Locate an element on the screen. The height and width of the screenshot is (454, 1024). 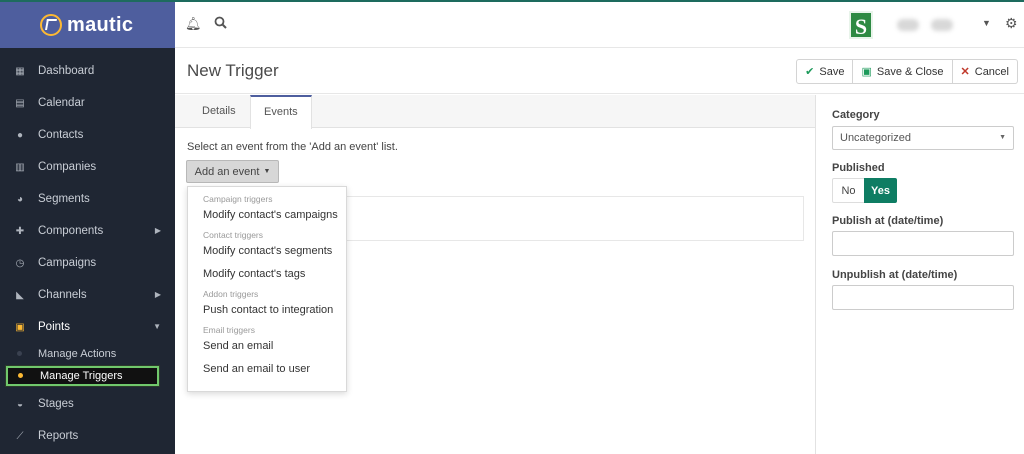
dropdown-item-modify-segments: Modify contact's segments is located at coordinates (267, 252).